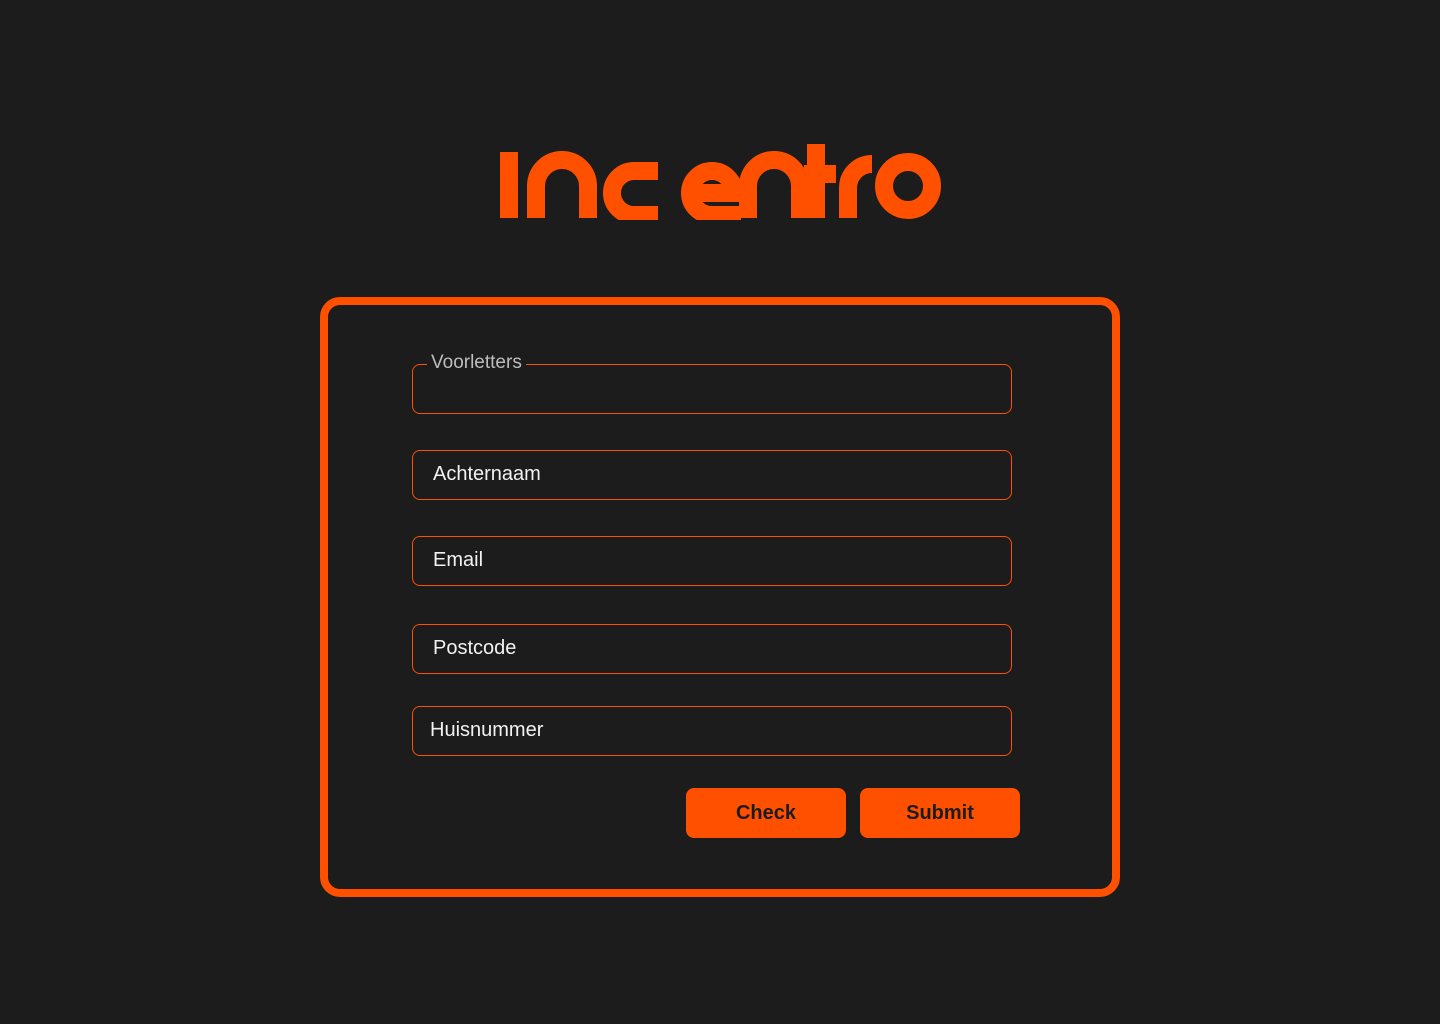 This screenshot has width=1440, height=1024. I want to click on postcode-placeholder: Postcode, so click(475, 648).